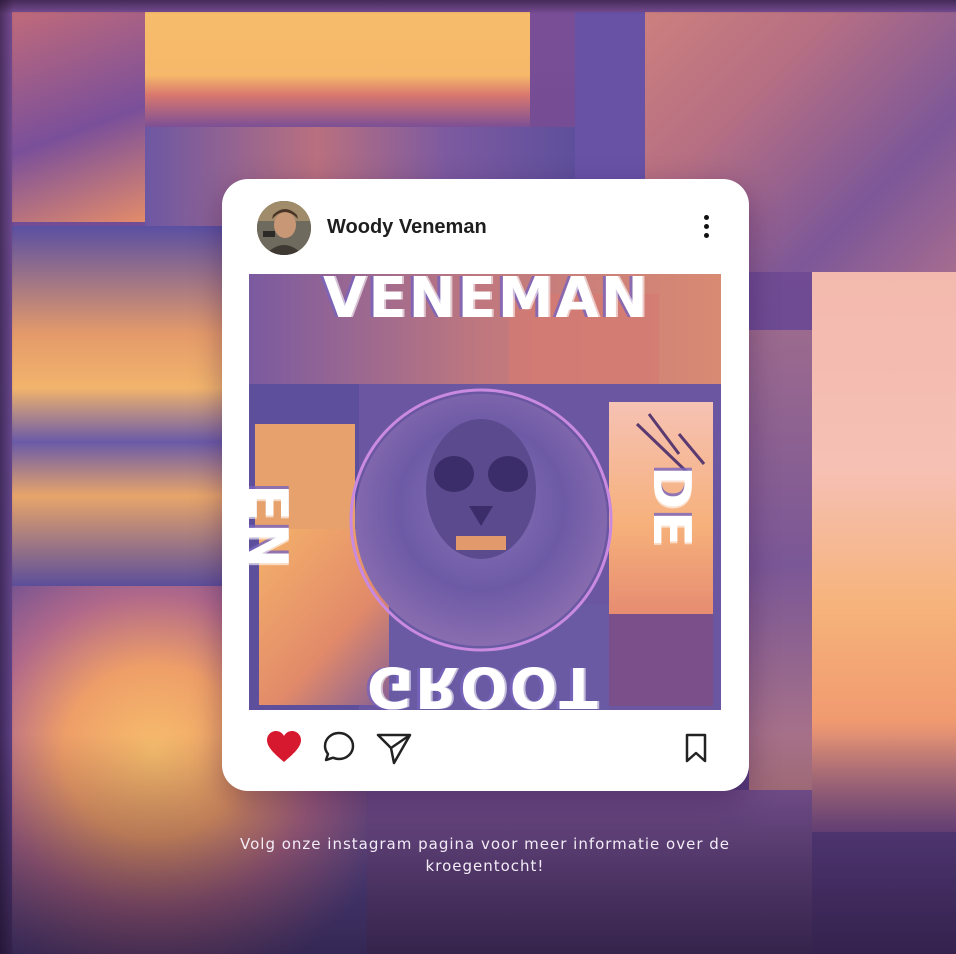  What do you see at coordinates (339, 747) in the screenshot?
I see `comment-icon` at bounding box center [339, 747].